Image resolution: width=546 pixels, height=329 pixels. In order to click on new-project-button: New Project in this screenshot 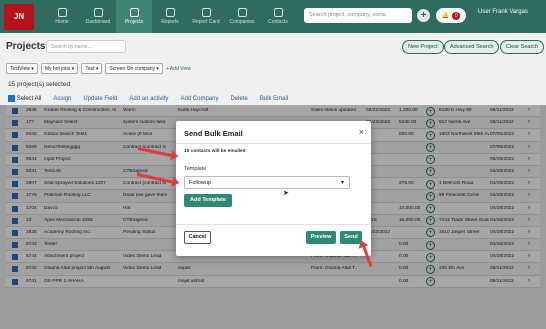, I will do `click(423, 47)`.